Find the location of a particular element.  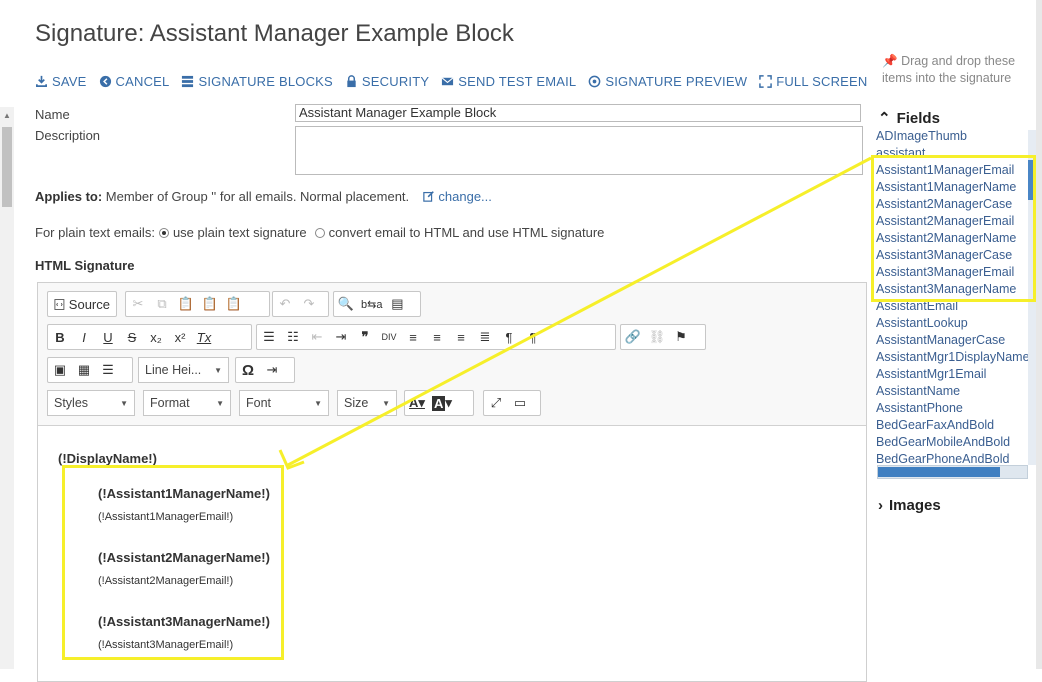

numbered-list-icon: ☰ is located at coordinates (269, 337).